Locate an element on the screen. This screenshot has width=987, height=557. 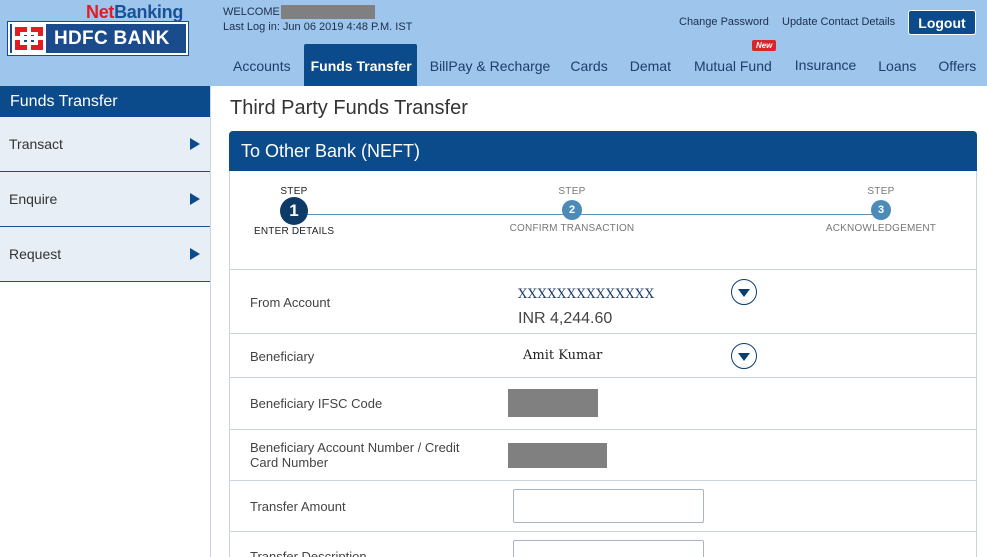
nav-funds-transfer: Funds Transfer is located at coordinates (360, 65).